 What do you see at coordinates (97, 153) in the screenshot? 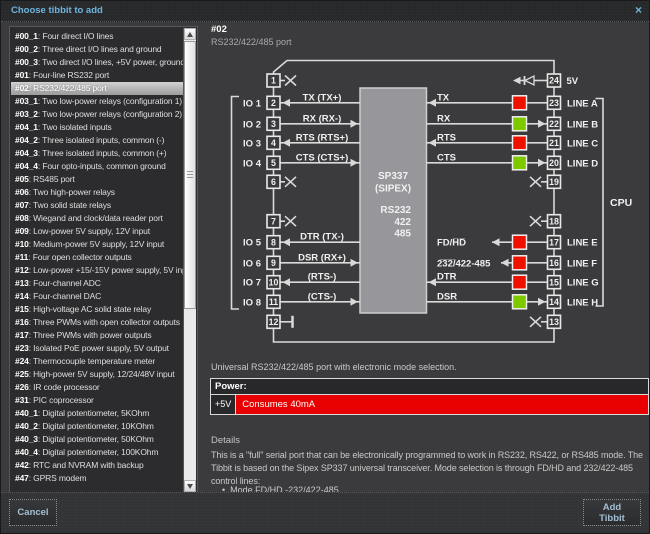
I see `list-item: #04_3: Three isolated inputs, common (+)` at bounding box center [97, 153].